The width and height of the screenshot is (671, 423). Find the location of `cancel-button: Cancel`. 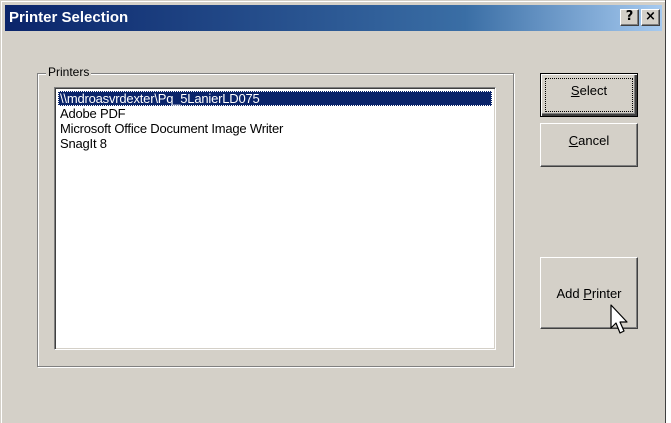

cancel-button: Cancel is located at coordinates (589, 145).